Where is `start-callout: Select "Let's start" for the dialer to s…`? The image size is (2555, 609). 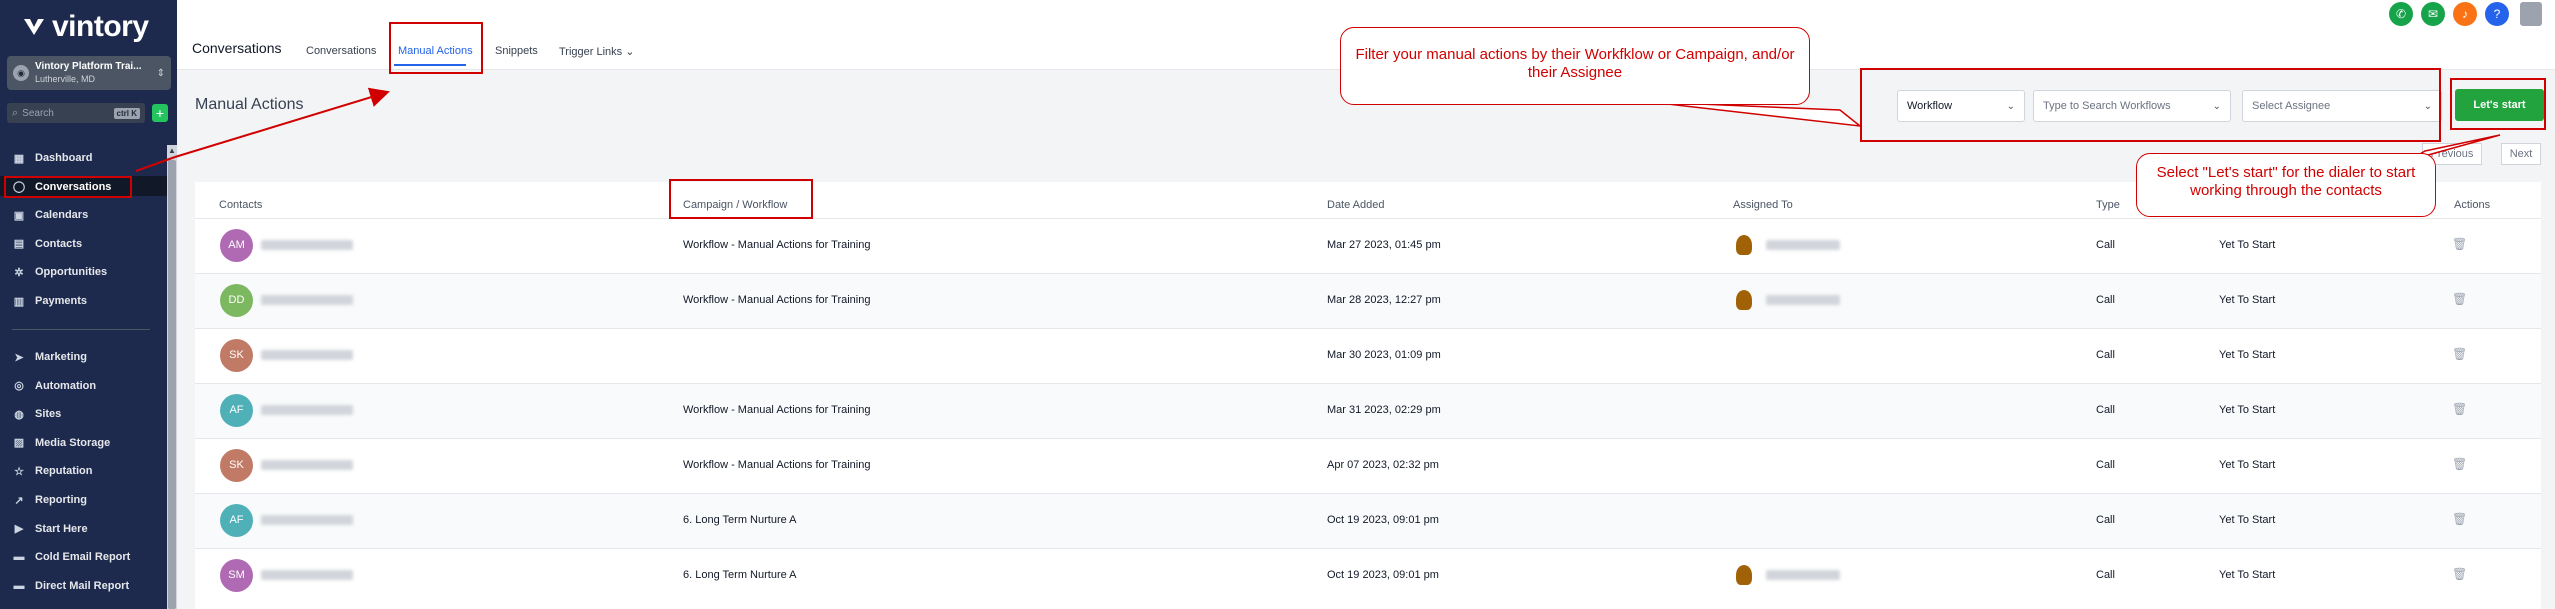 start-callout: Select "Let's start" for the dialer to s… is located at coordinates (2286, 185).